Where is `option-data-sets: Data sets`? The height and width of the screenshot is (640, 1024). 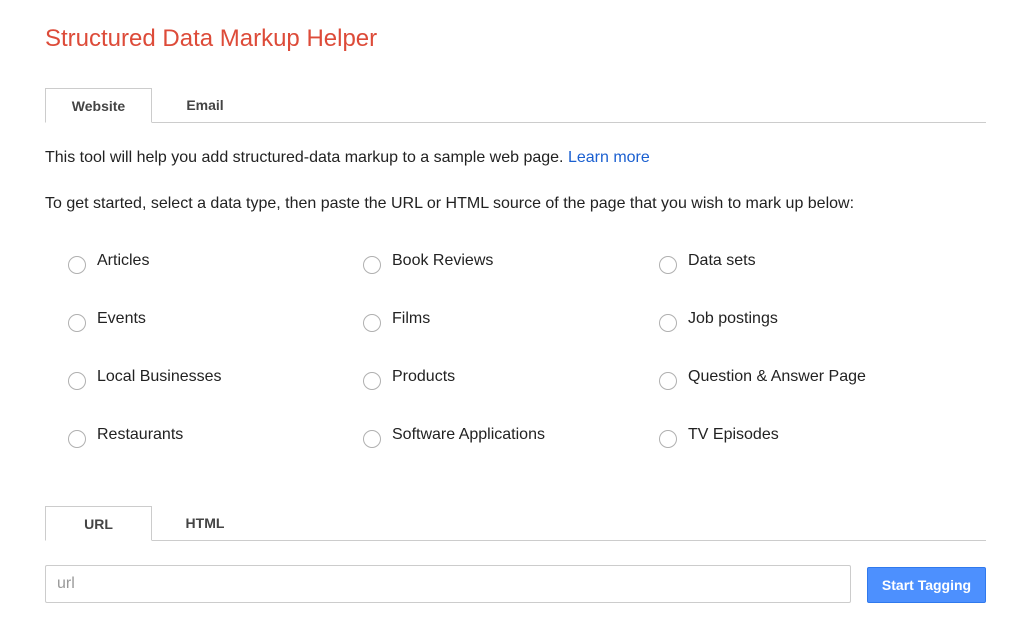 option-data-sets: Data sets is located at coordinates (707, 263).